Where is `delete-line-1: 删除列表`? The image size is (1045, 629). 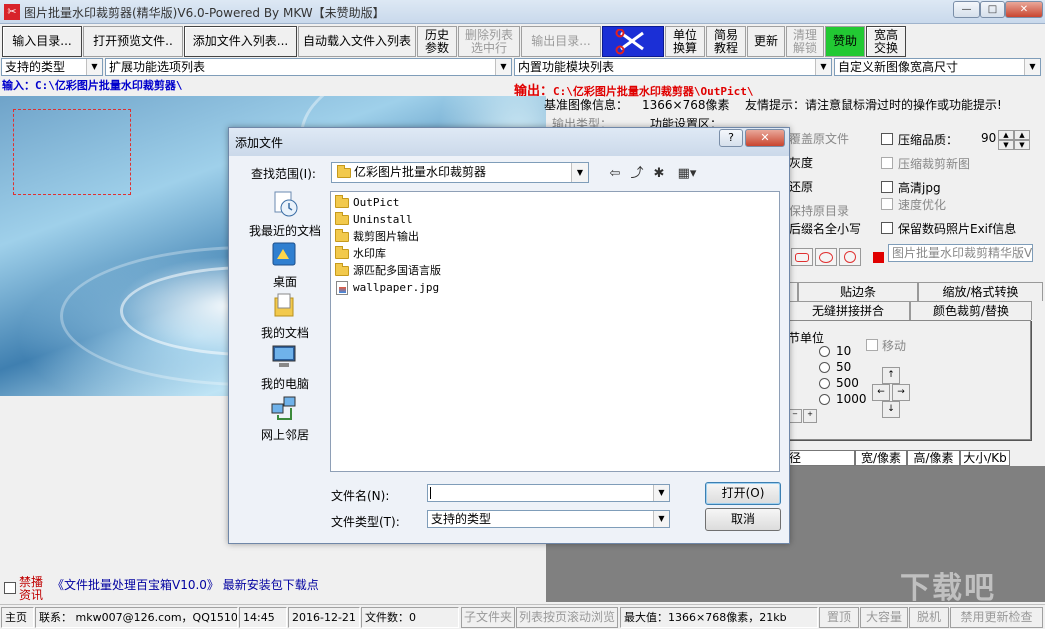
delete-line-1: 删除列表 is located at coordinates (488, 34).